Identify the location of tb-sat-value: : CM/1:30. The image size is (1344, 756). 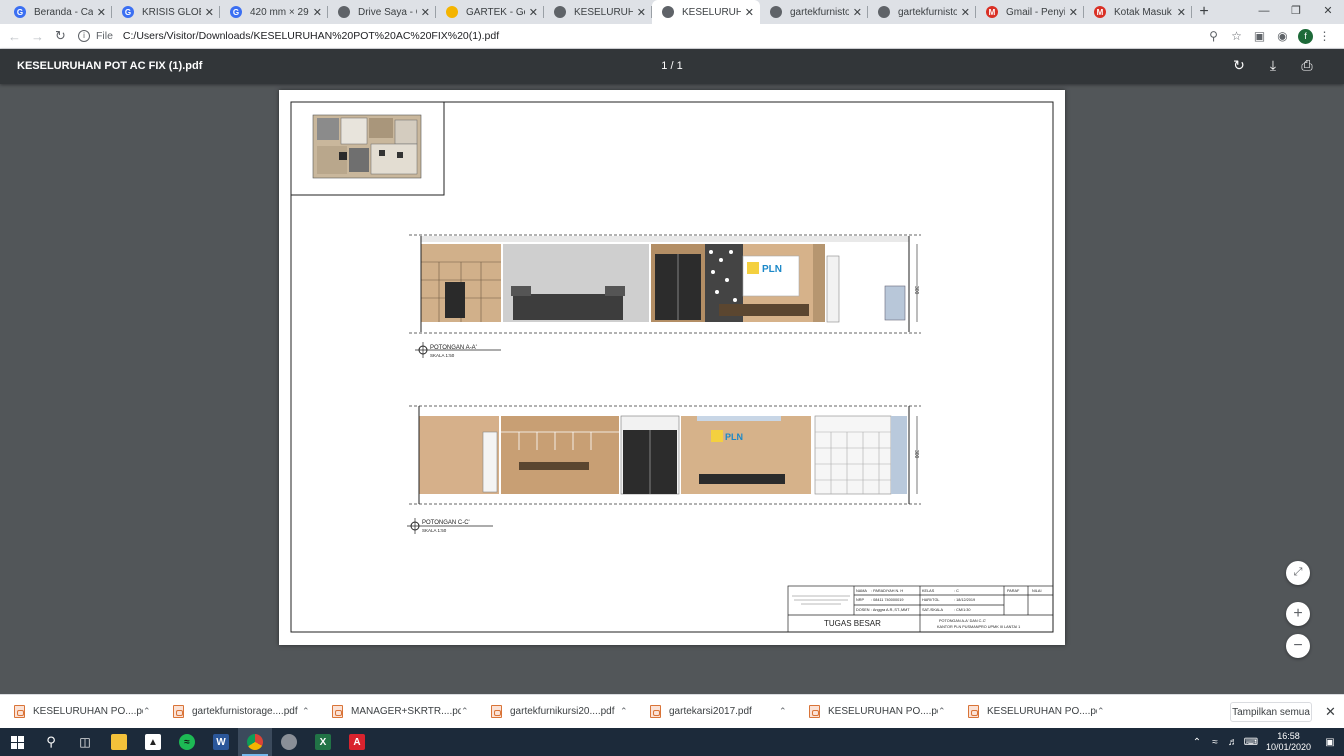
(962, 610).